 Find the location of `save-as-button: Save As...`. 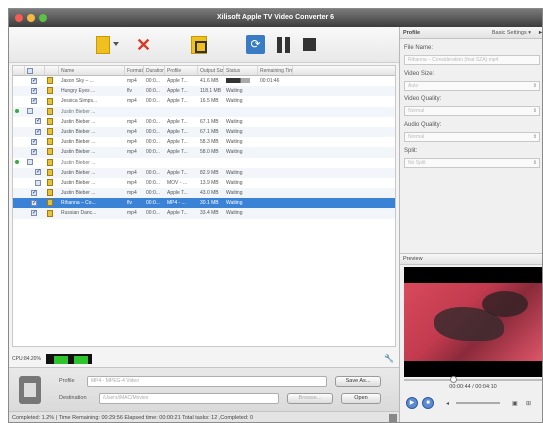

save-as-button: Save As... is located at coordinates (358, 381).